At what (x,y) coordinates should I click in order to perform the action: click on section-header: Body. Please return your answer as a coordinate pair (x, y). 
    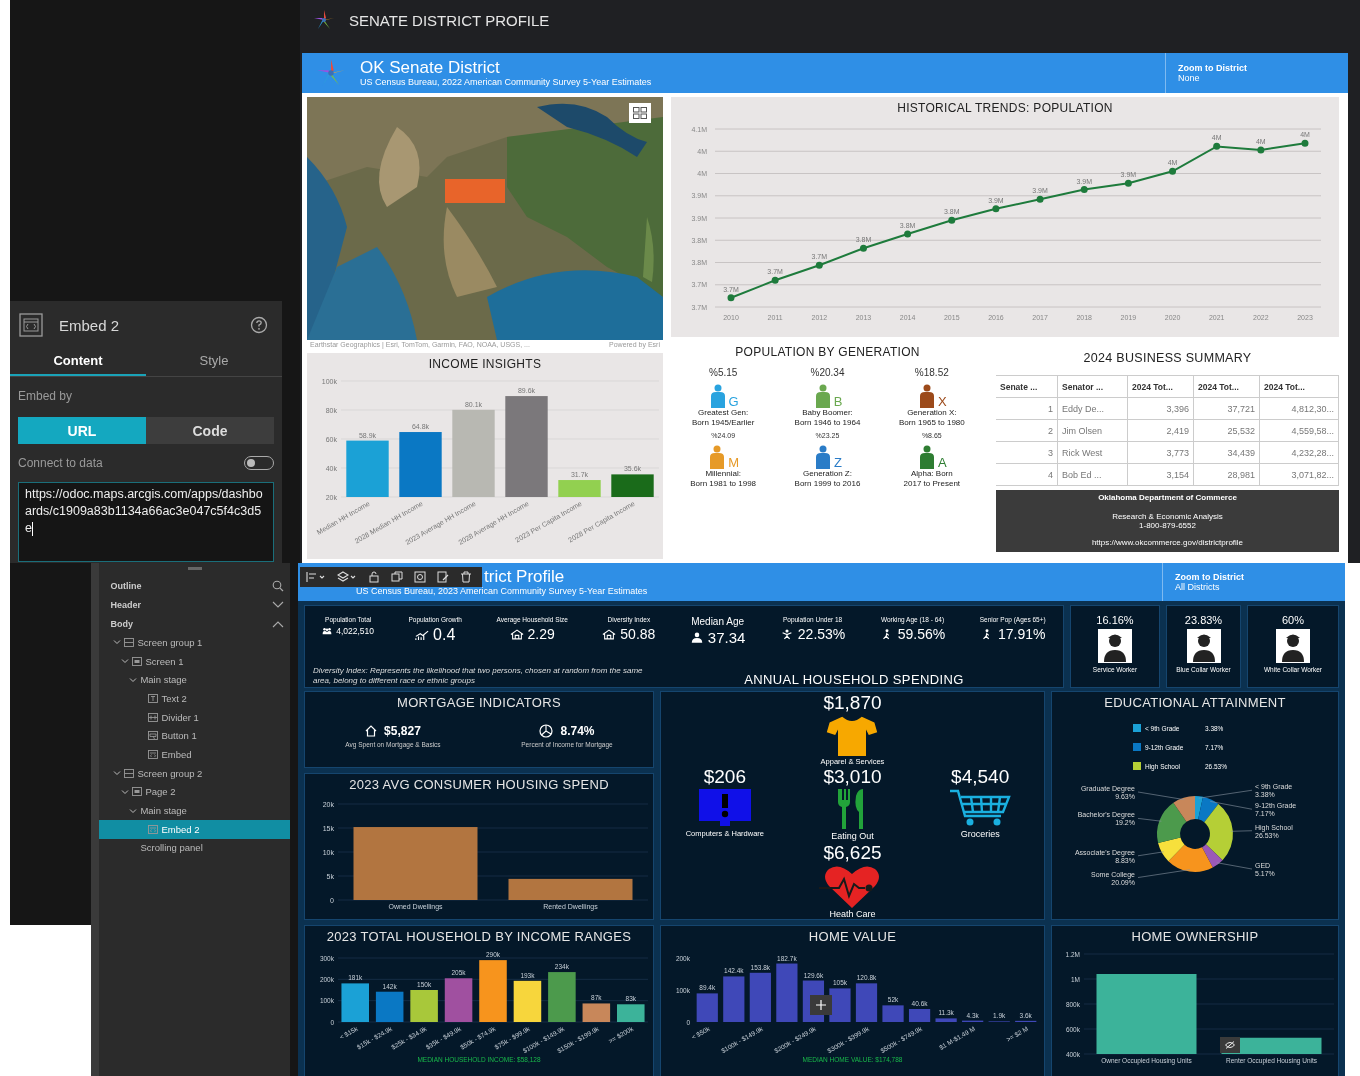
    Looking at the image, I should click on (121, 623).